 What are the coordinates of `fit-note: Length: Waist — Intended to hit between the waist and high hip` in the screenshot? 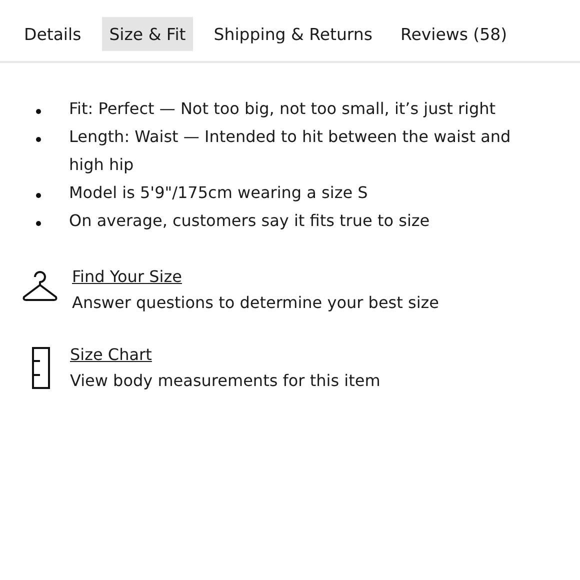 It's located at (290, 151).